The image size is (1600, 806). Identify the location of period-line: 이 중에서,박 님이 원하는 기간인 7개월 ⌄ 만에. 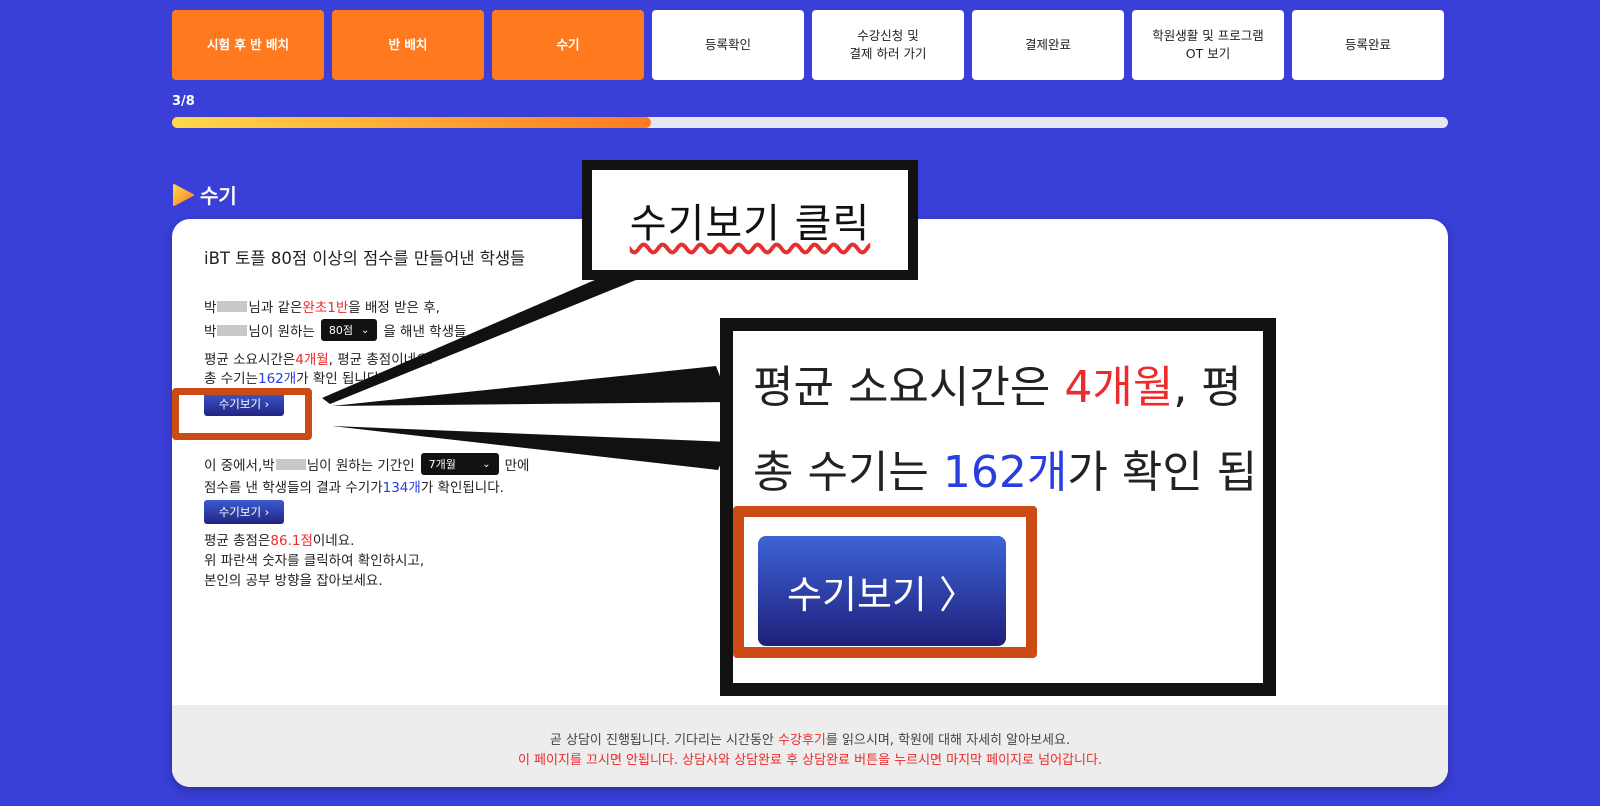
(366, 464).